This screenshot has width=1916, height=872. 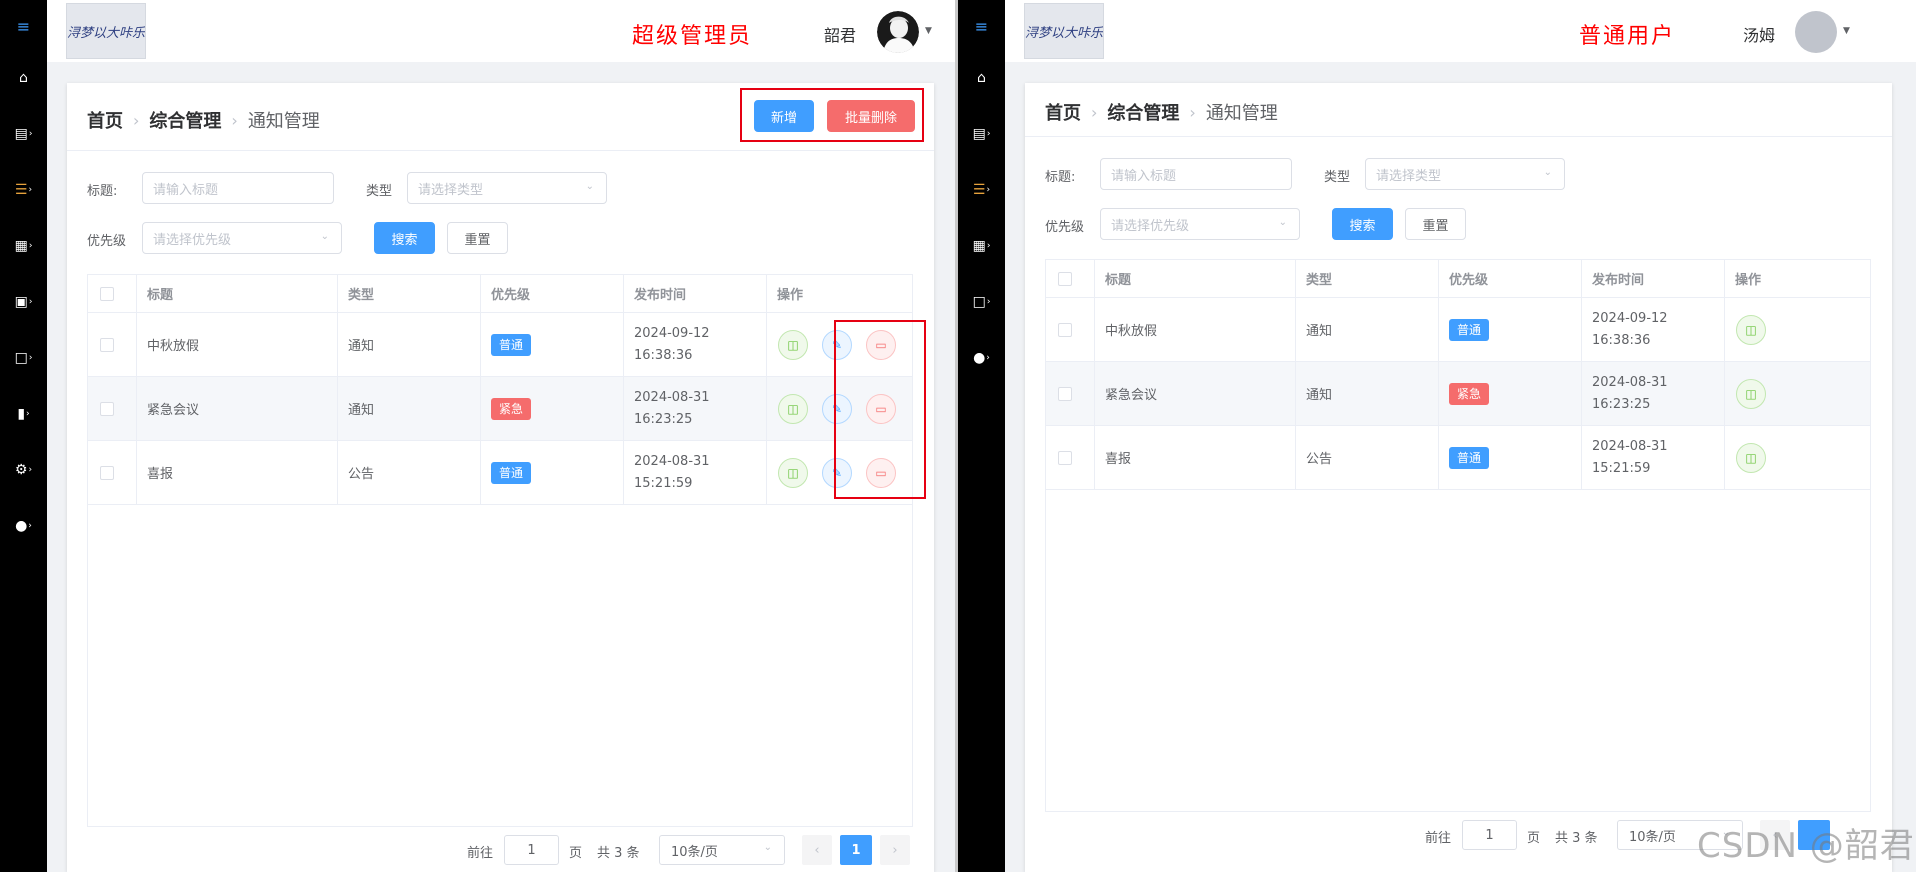 What do you see at coordinates (500, 117) in the screenshot?
I see `card-header: 首页 › 综合管理 › 通知管理 新增 批量删除` at bounding box center [500, 117].